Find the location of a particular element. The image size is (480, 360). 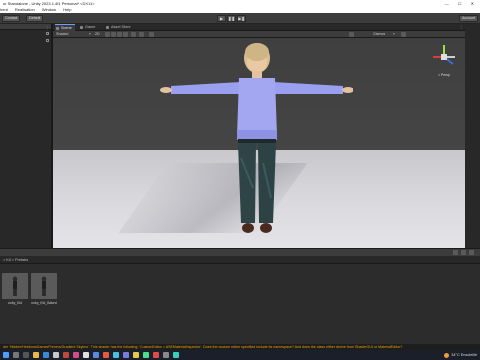

axis-gizmo-icon is located at coordinates (444, 57).